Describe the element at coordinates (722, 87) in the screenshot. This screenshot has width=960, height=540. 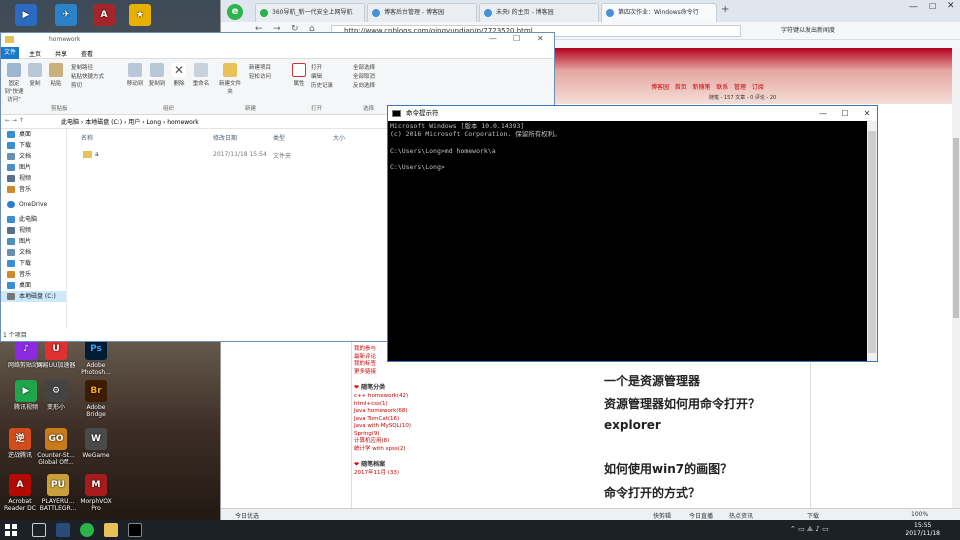
I see `blog-nav-item: 联系` at that location.